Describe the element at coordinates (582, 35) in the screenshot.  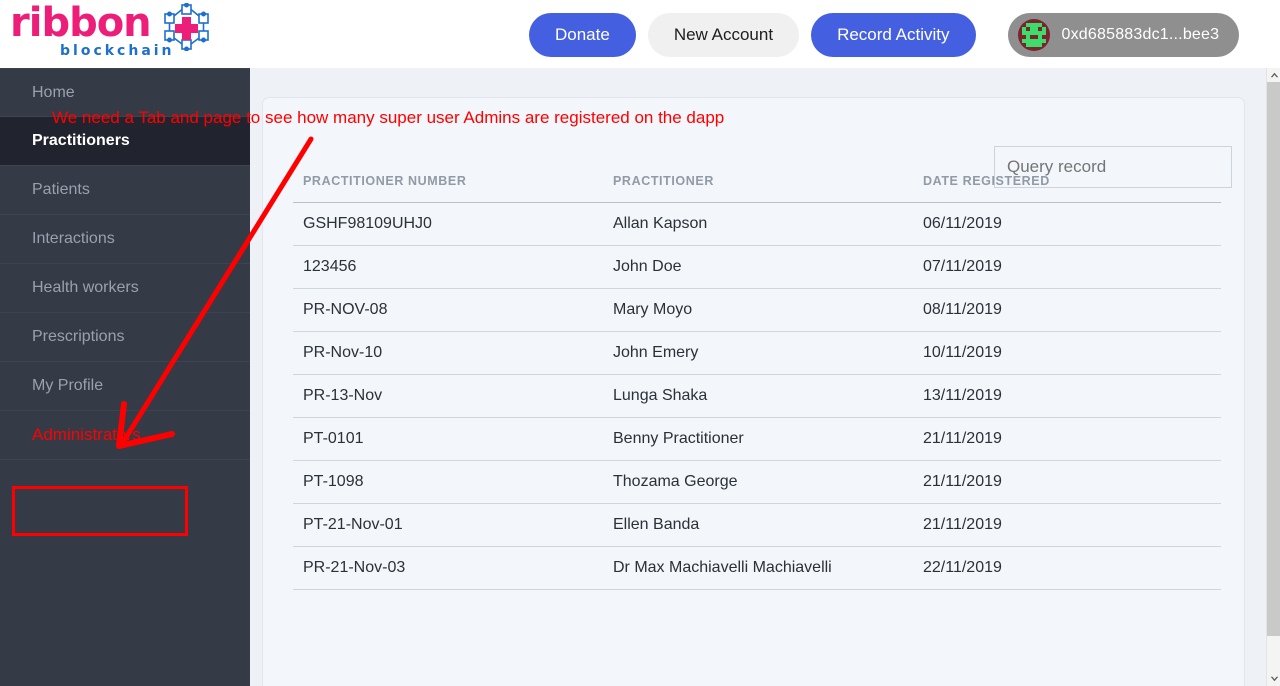
I see `donate-button: Donate` at that location.